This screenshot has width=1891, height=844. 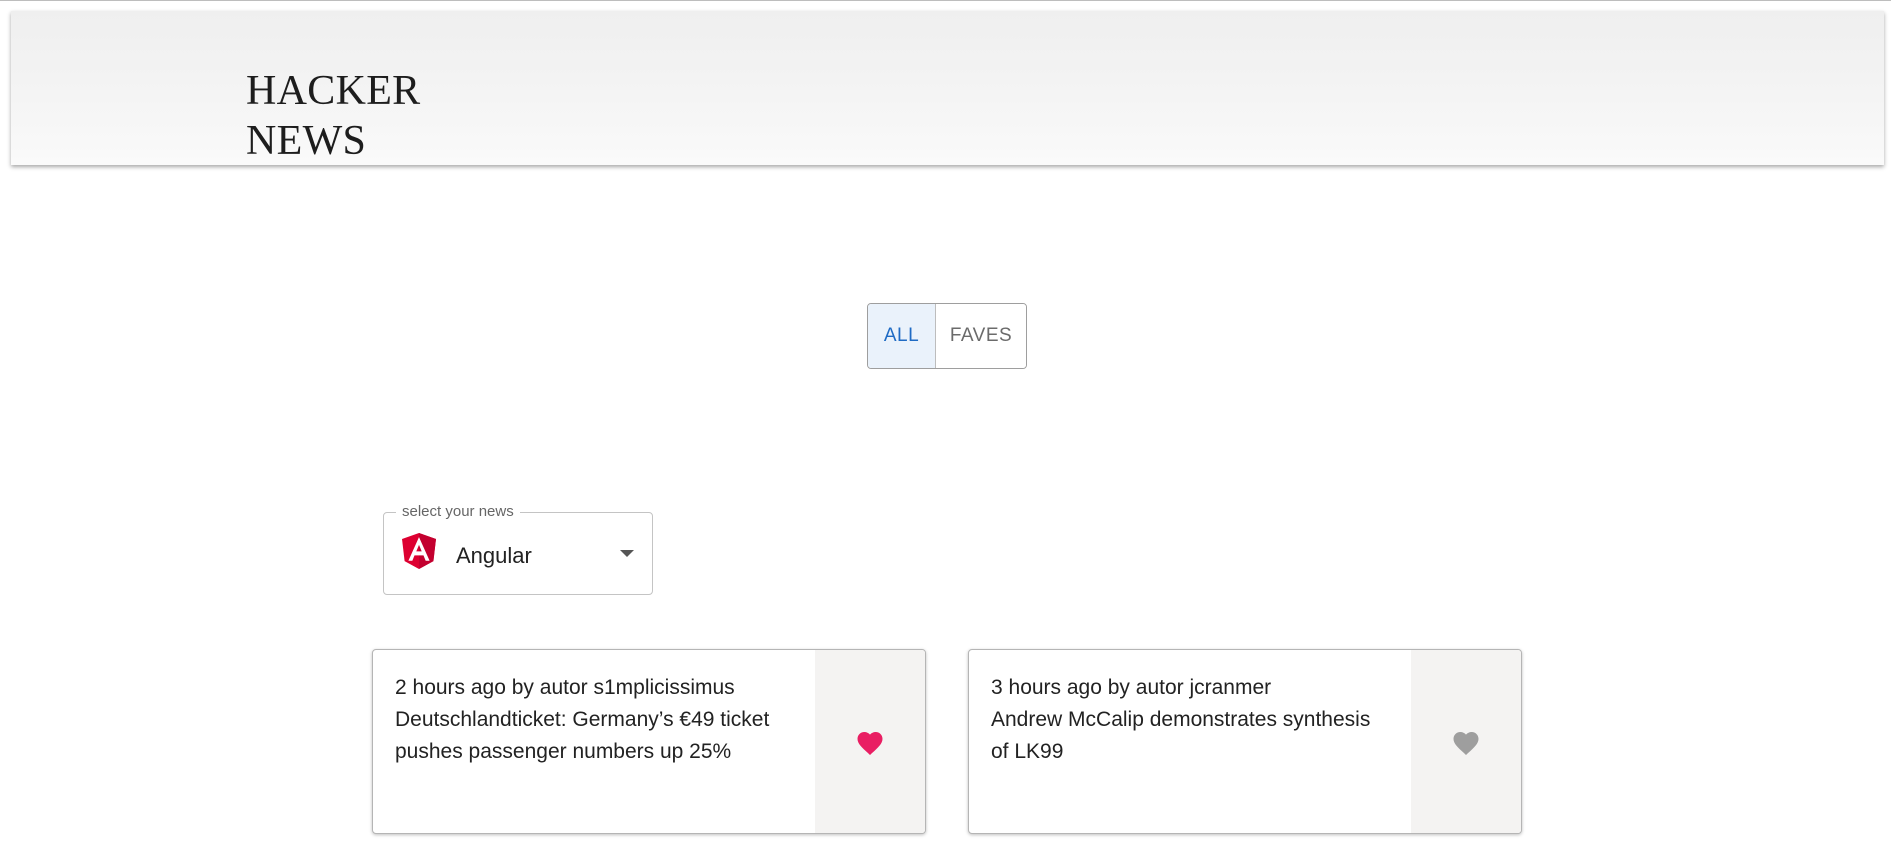 I want to click on window-top-border, so click(x=945, y=0).